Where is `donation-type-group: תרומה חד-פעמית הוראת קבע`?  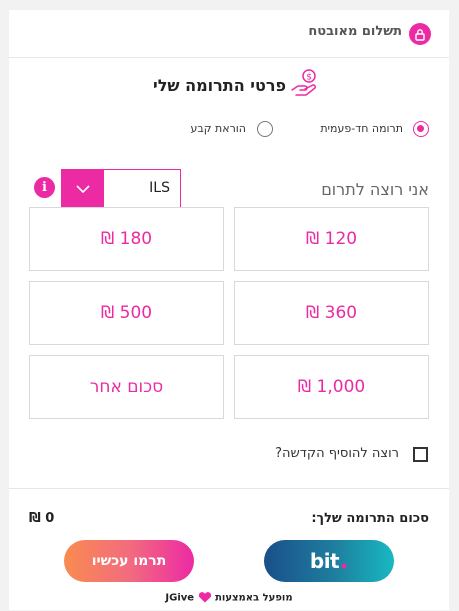 donation-type-group: תרומה חד-פעמית הוראת קבע is located at coordinates (229, 129).